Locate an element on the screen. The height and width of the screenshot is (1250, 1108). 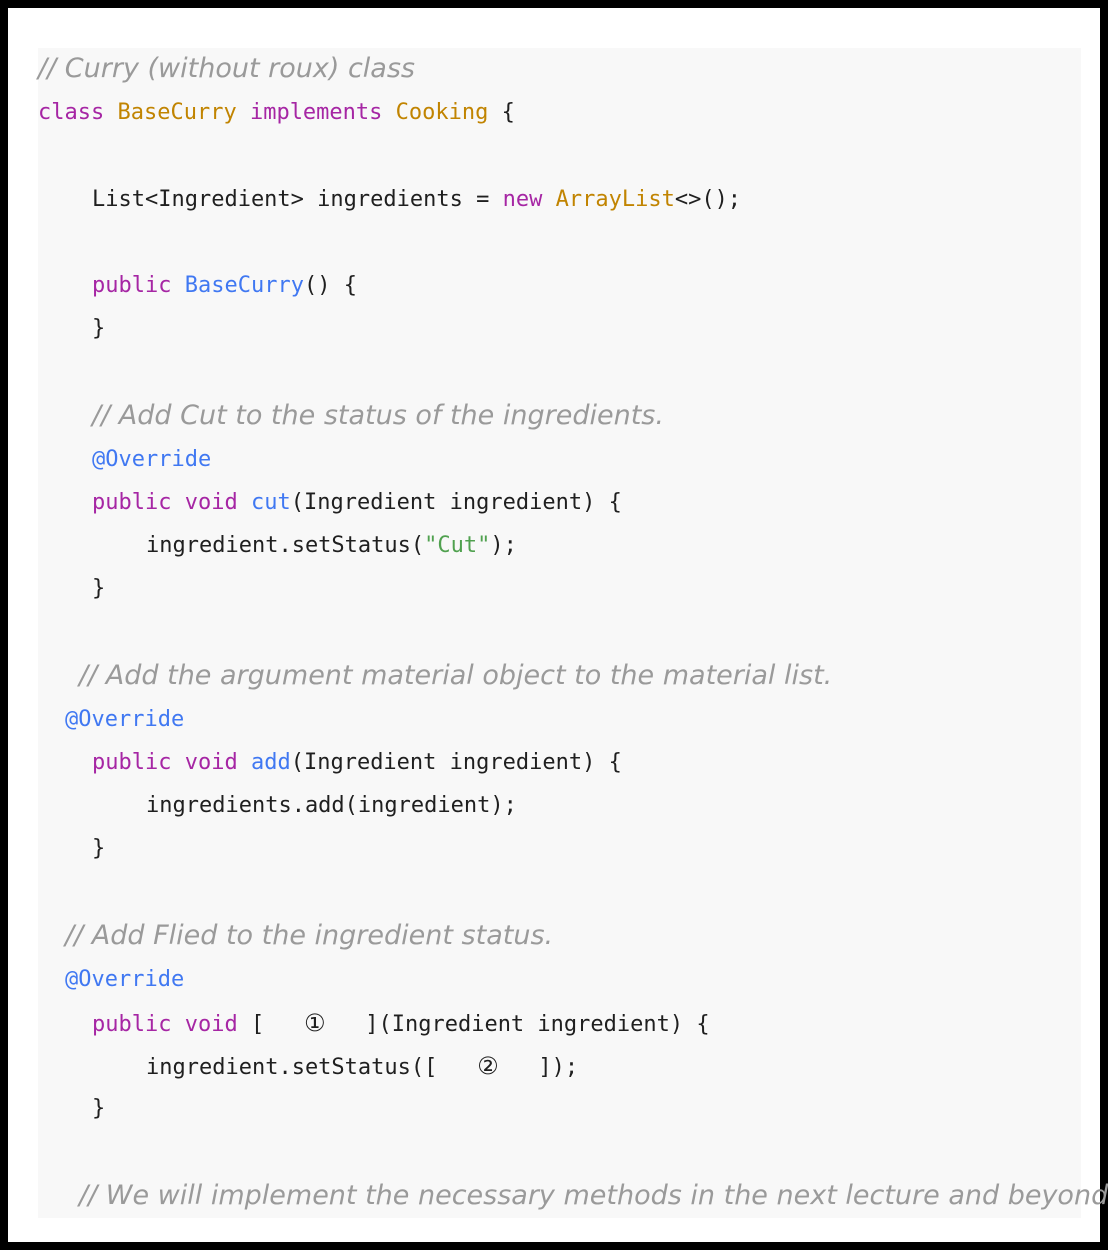
fried-body-pre: ingredient.setStatus( is located at coordinates (285, 1067).